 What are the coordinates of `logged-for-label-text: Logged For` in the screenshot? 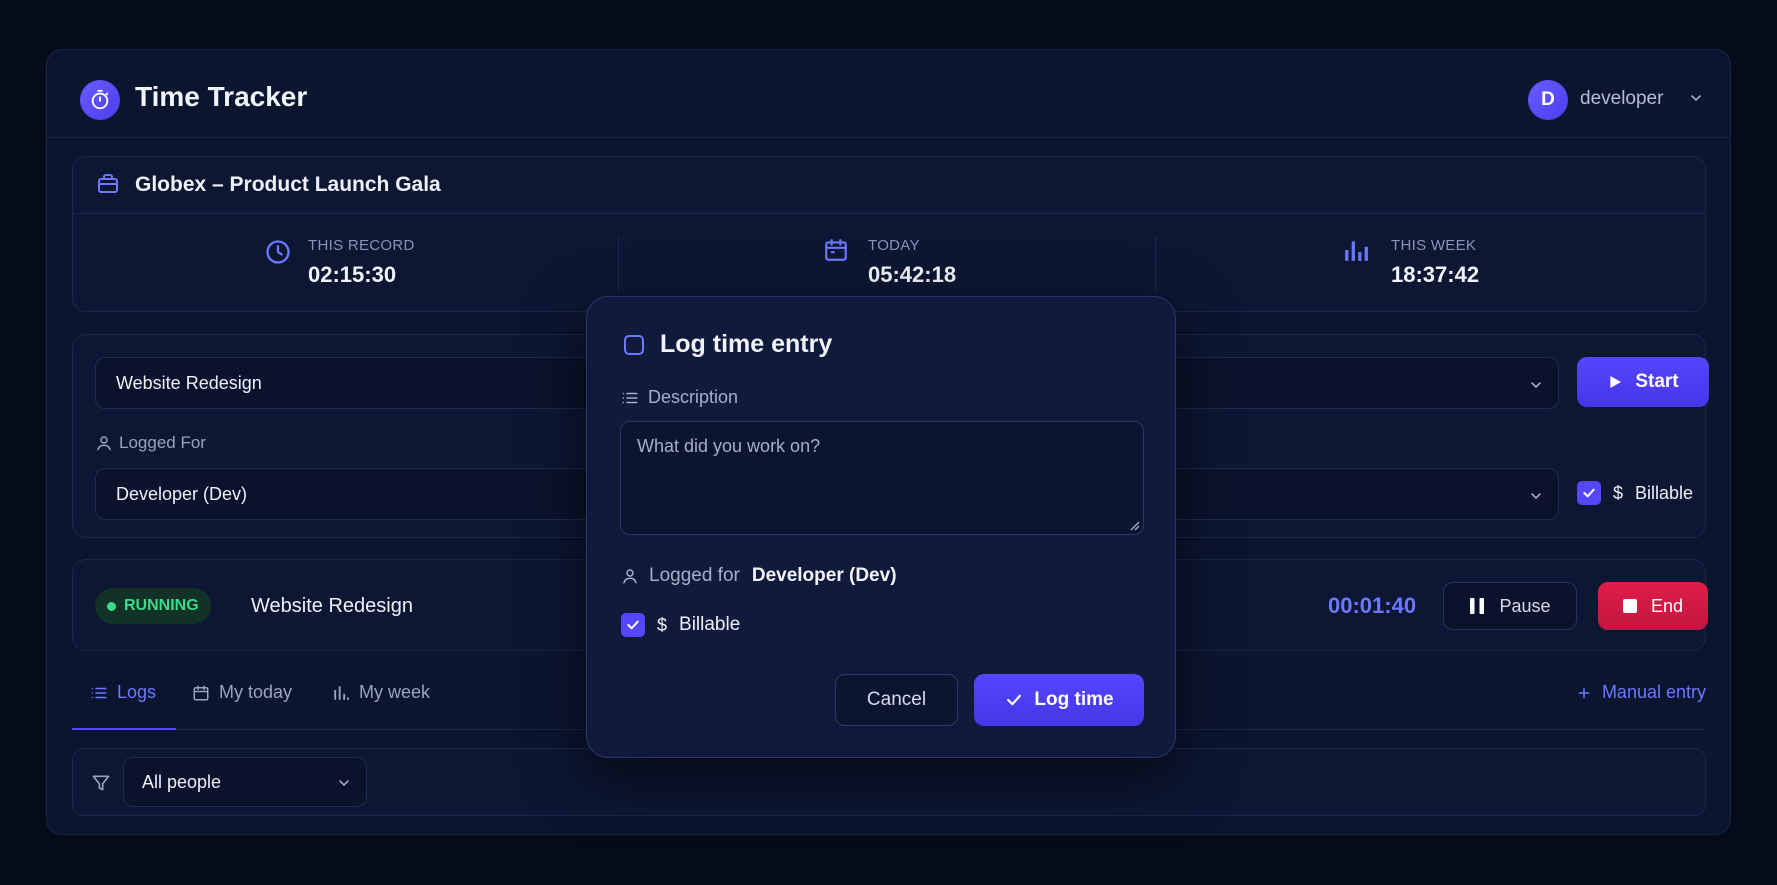 It's located at (162, 442).